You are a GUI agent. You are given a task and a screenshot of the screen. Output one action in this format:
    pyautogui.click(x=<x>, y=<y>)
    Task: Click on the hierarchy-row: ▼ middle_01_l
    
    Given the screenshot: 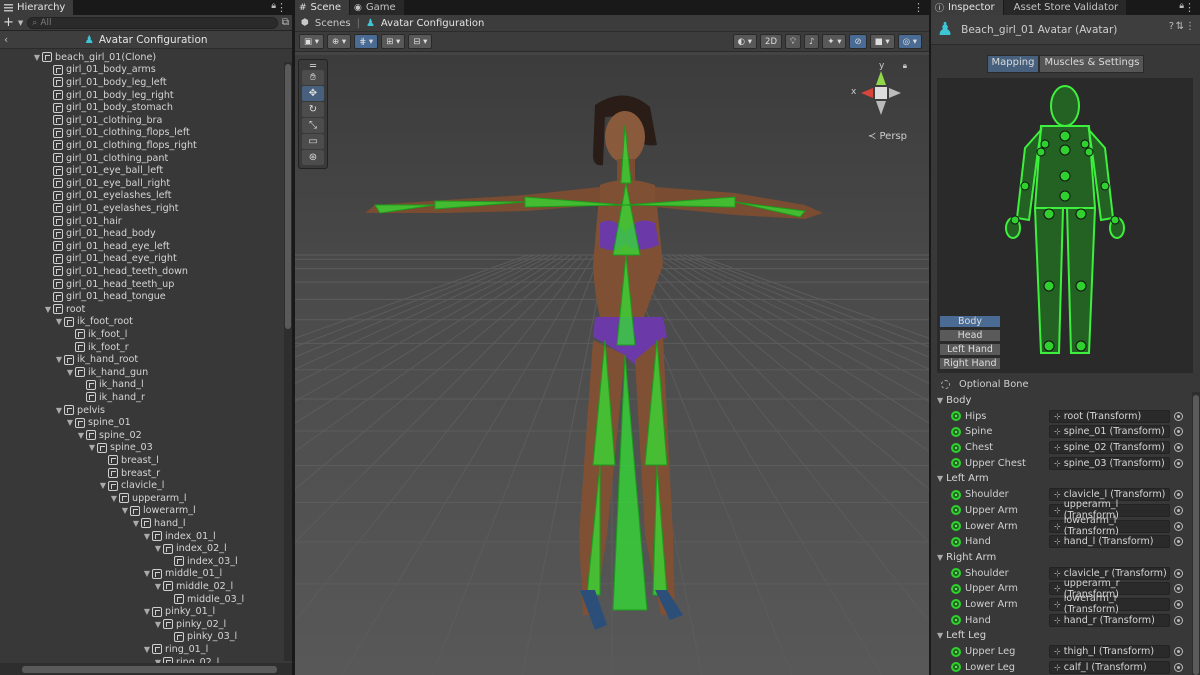 What is the action you would take?
    pyautogui.click(x=111, y=574)
    